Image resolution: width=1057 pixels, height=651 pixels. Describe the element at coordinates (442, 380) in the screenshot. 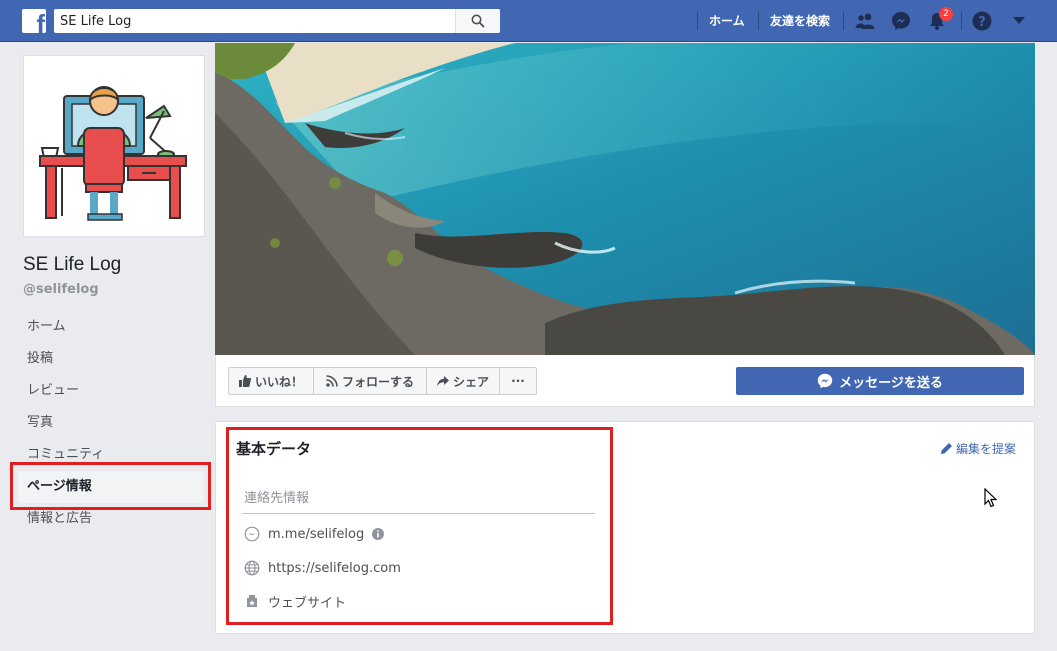

I see `share-arrow-icon` at that location.